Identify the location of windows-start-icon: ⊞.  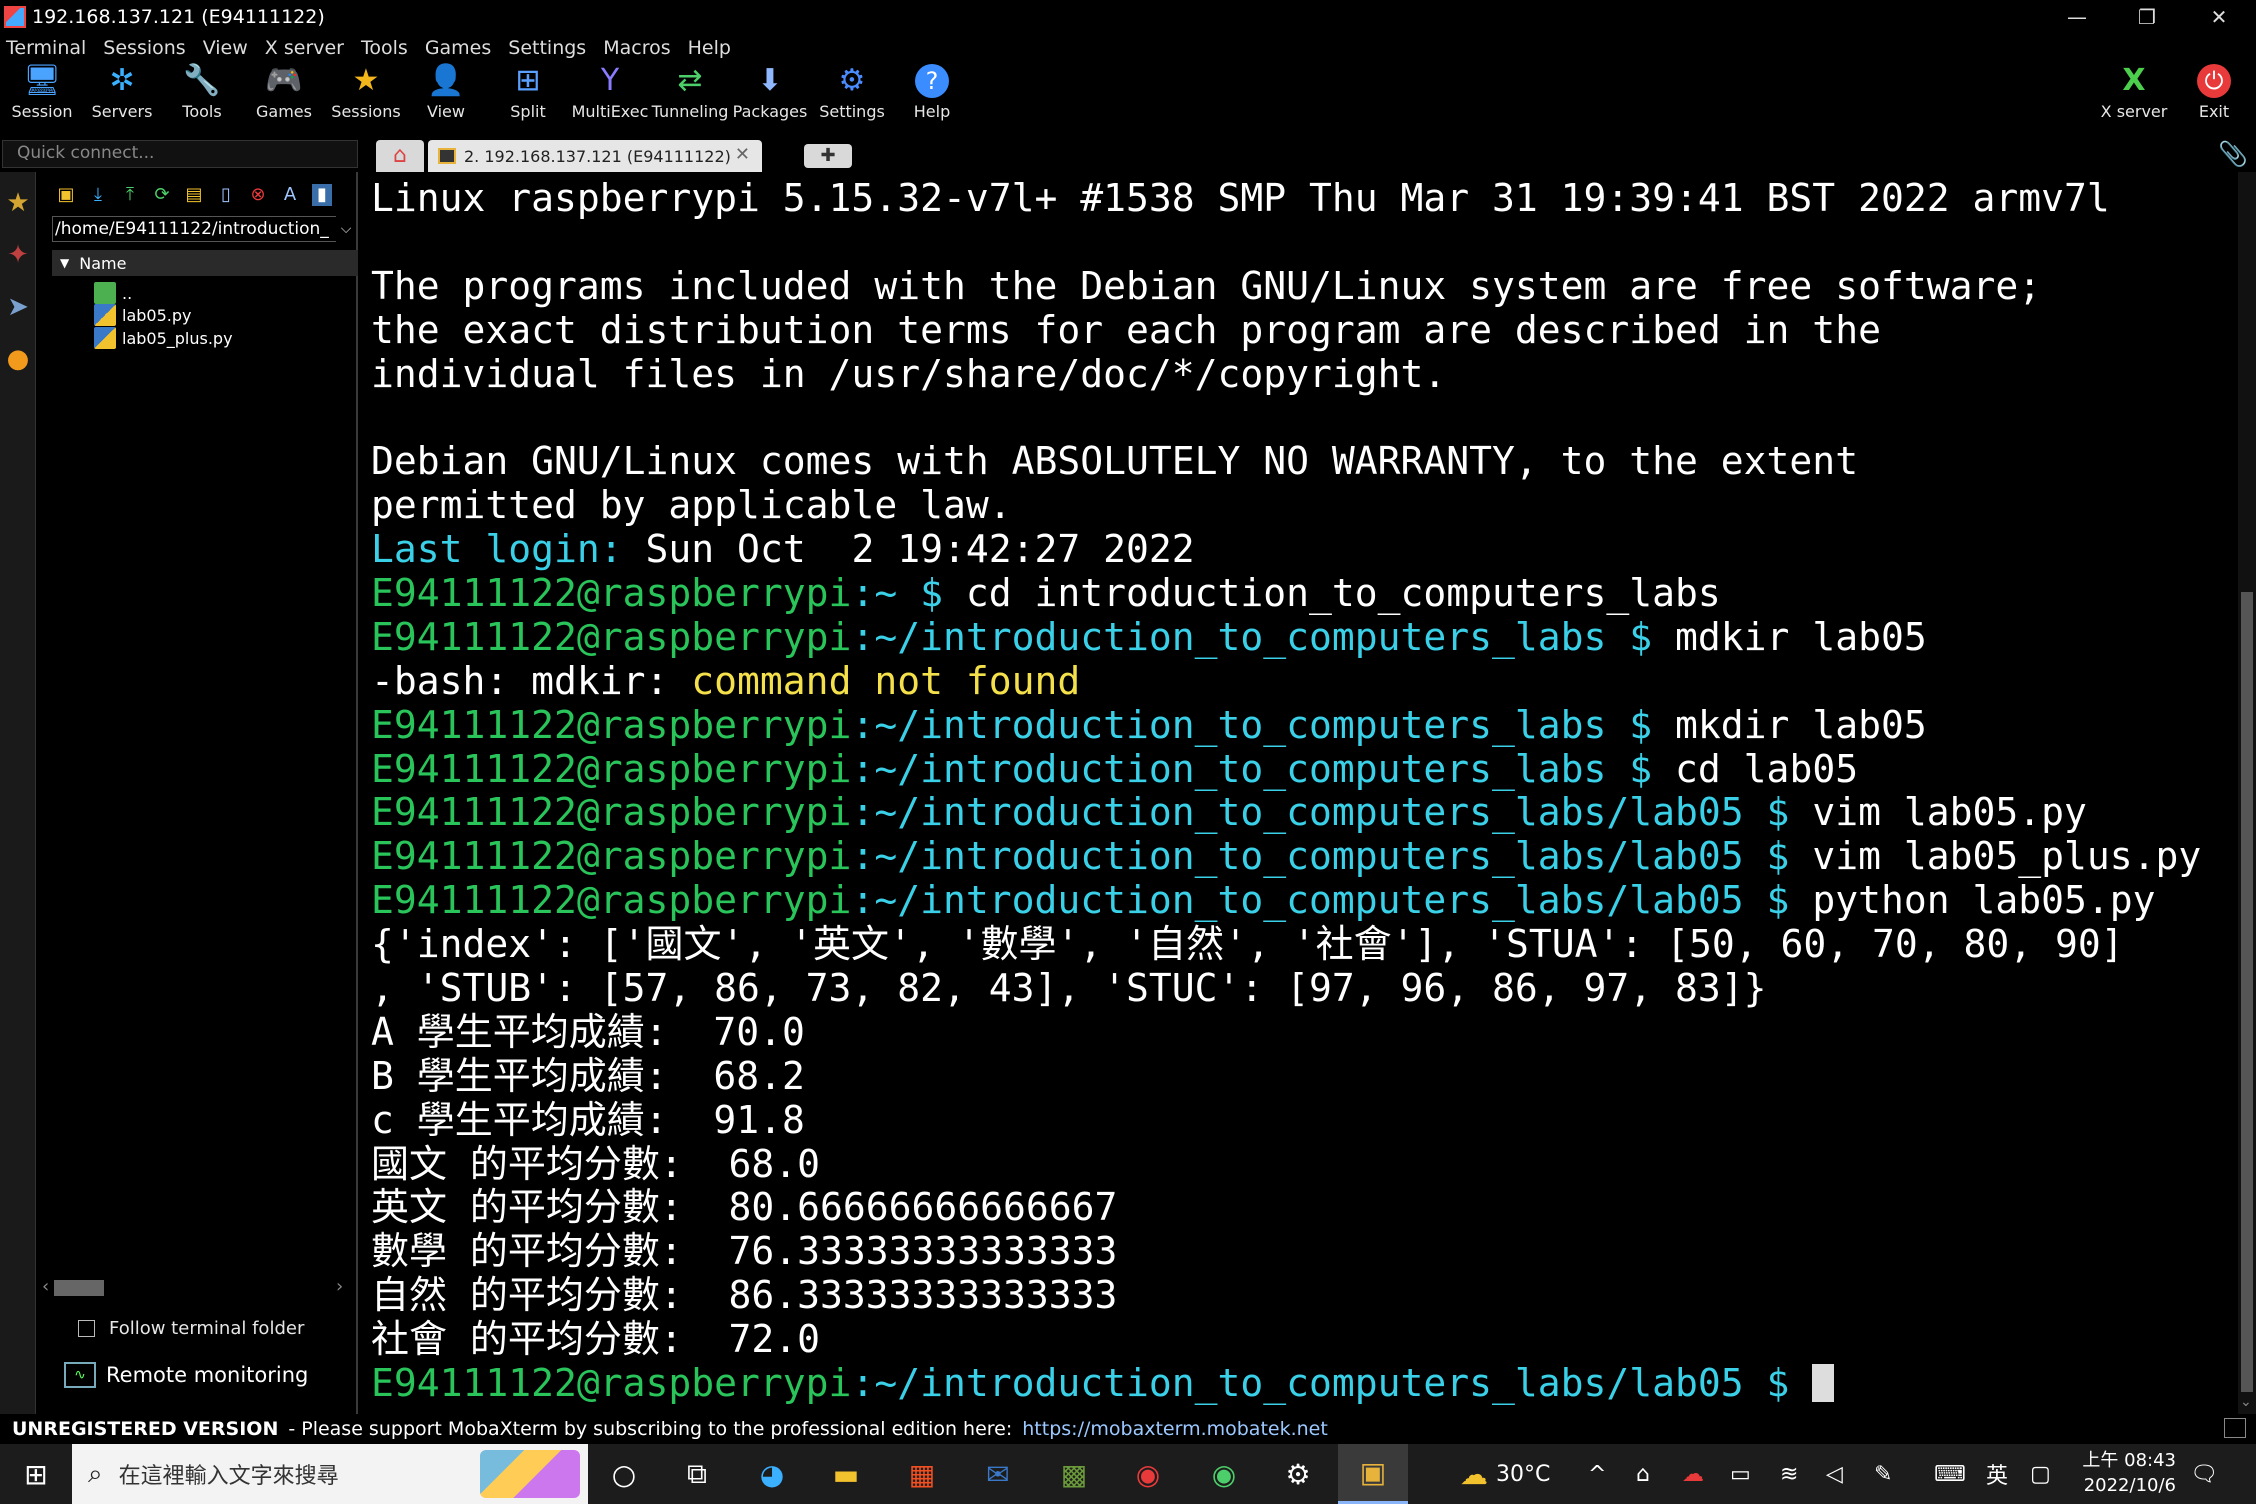
(36, 1474).